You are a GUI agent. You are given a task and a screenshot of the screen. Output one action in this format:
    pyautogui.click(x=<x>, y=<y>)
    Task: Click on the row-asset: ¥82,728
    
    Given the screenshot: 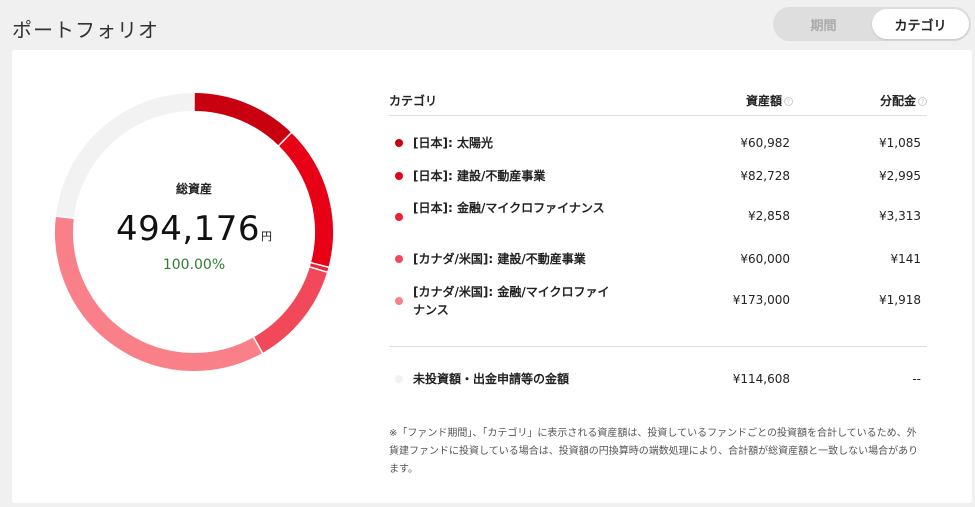 What is the action you would take?
    pyautogui.click(x=765, y=176)
    